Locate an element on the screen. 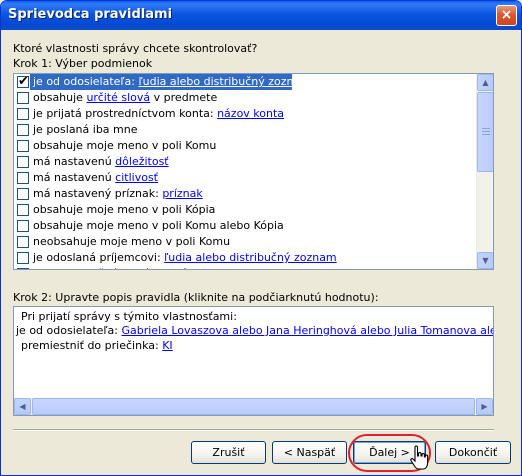  condition-text: je poslaná iba mne is located at coordinates (85, 129).